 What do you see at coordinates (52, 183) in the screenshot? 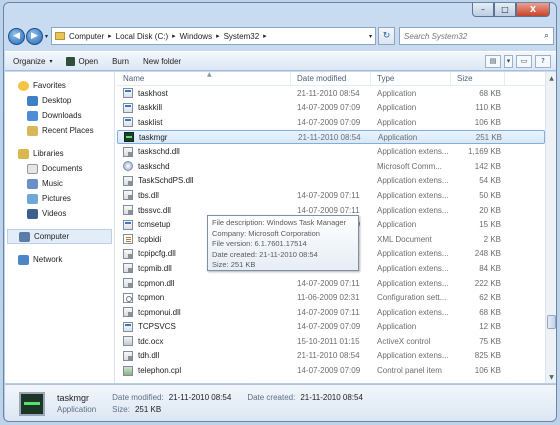
I see `nav-music-label: Music` at bounding box center [52, 183].